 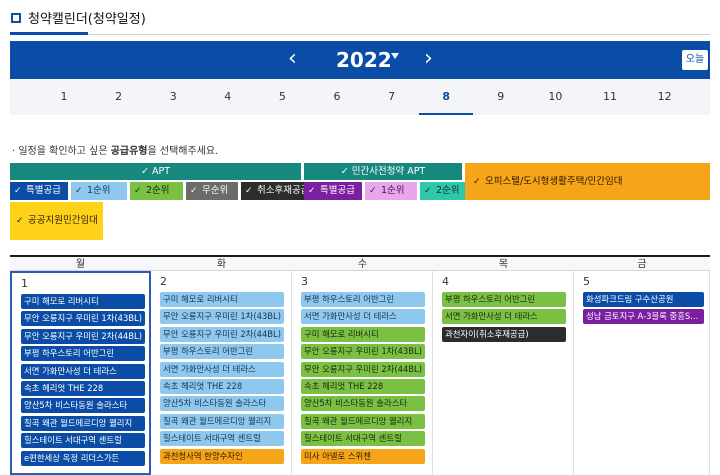 I want to click on filter-group-private-pre-sale: ✓ 민간사전청약 APT, so click(x=383, y=171).